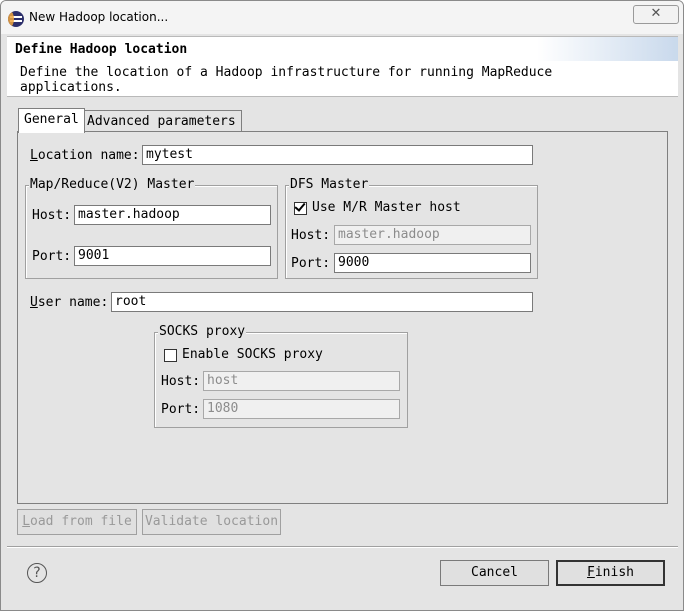 This screenshot has height=611, width=684. I want to click on dfs-port-field: 9000, so click(432, 263).